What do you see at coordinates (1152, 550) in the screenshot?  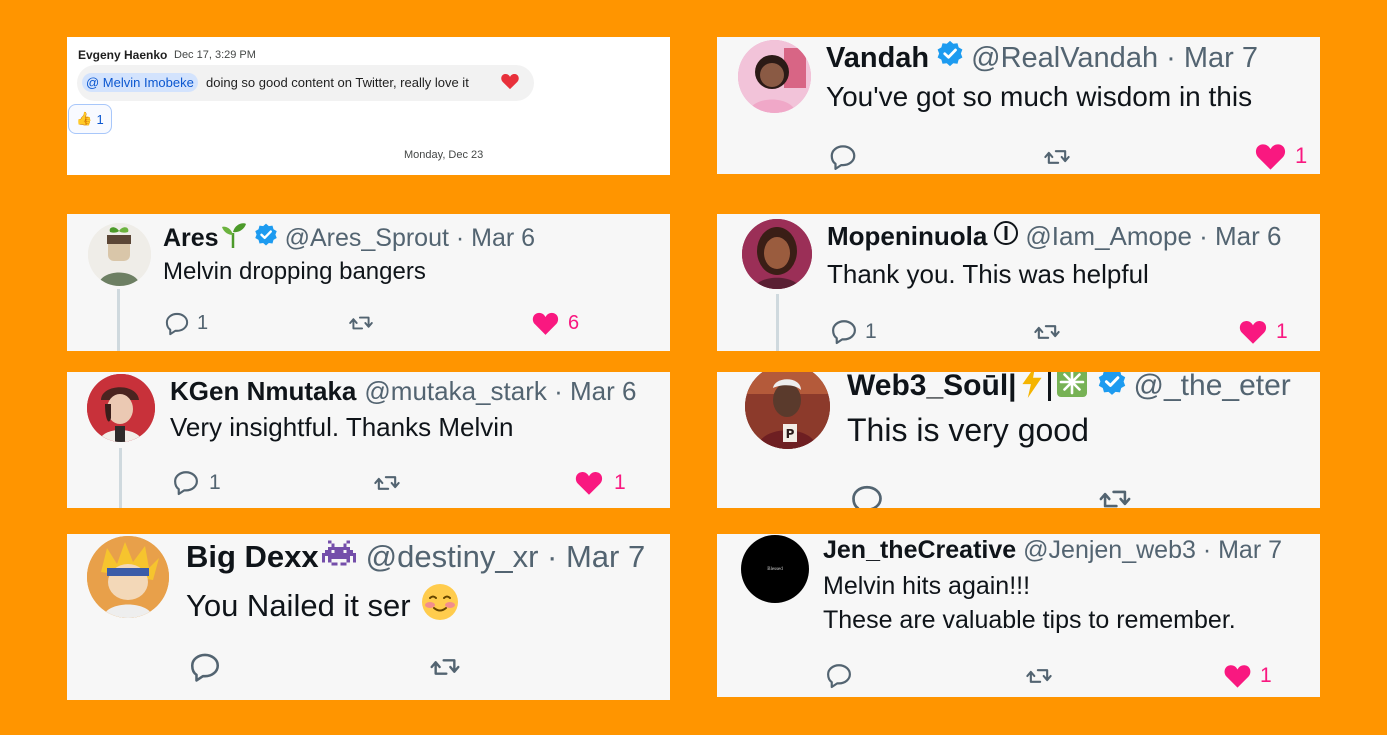 I see `author-handle: @Jenjen_web3 · Mar 7` at bounding box center [1152, 550].